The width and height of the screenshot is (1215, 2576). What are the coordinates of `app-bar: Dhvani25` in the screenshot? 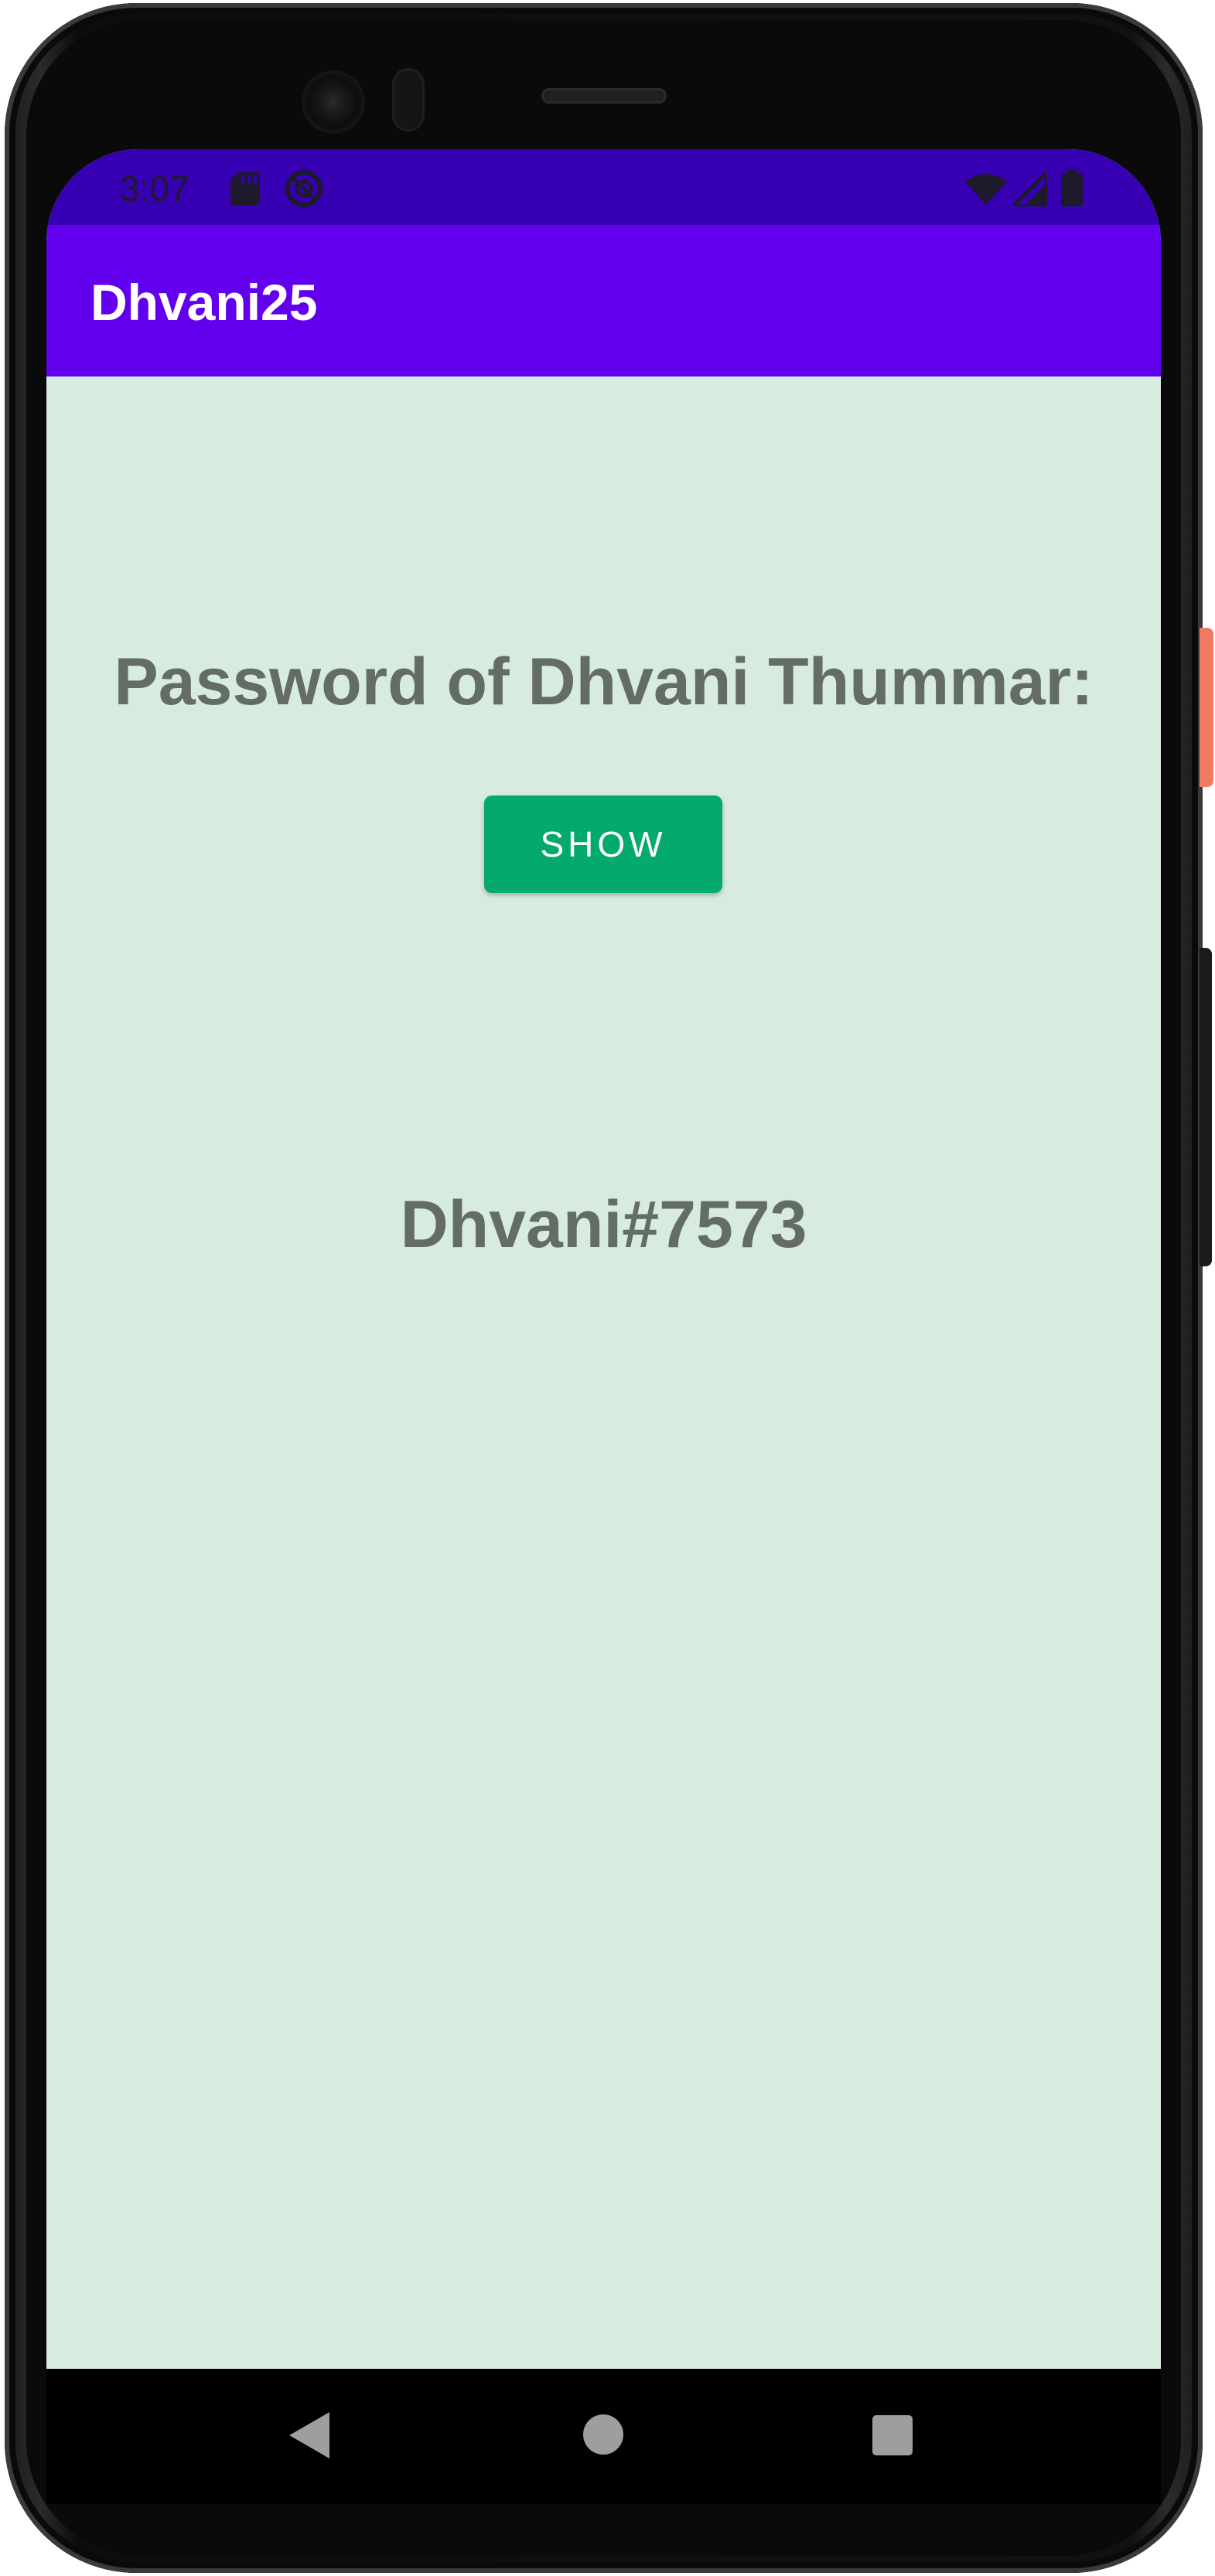 It's located at (603, 301).